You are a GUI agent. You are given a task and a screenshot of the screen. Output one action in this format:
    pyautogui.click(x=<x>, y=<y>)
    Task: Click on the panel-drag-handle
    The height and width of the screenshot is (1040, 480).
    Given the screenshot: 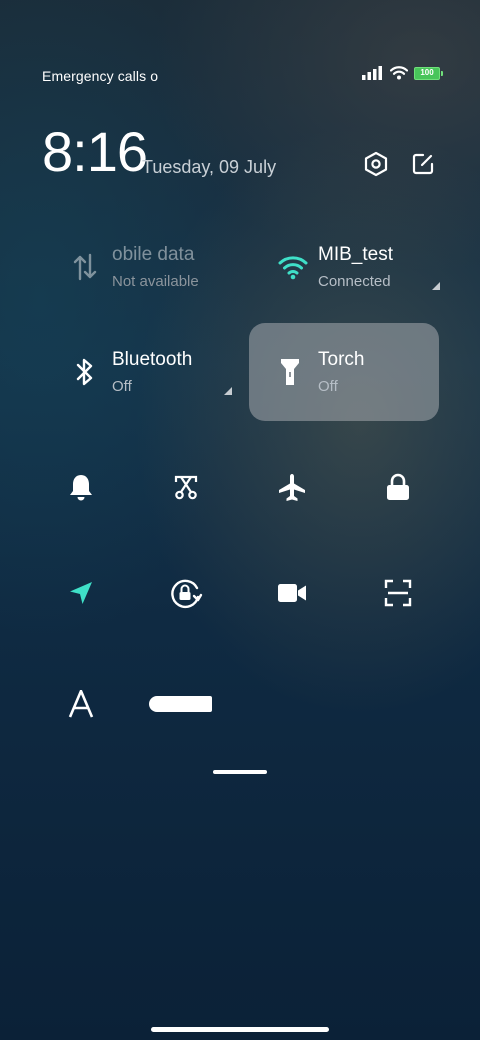 What is the action you would take?
    pyautogui.click(x=240, y=772)
    